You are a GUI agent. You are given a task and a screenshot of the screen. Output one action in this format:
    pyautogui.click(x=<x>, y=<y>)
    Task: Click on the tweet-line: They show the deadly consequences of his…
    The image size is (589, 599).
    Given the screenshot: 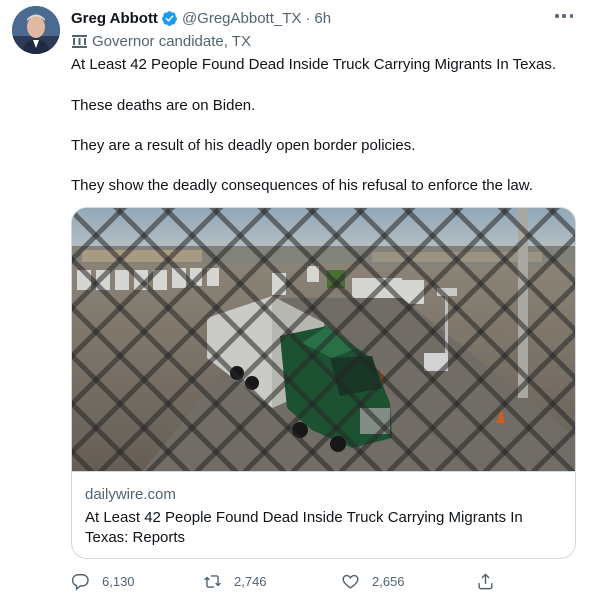 What is the action you would take?
    pyautogui.click(x=302, y=185)
    